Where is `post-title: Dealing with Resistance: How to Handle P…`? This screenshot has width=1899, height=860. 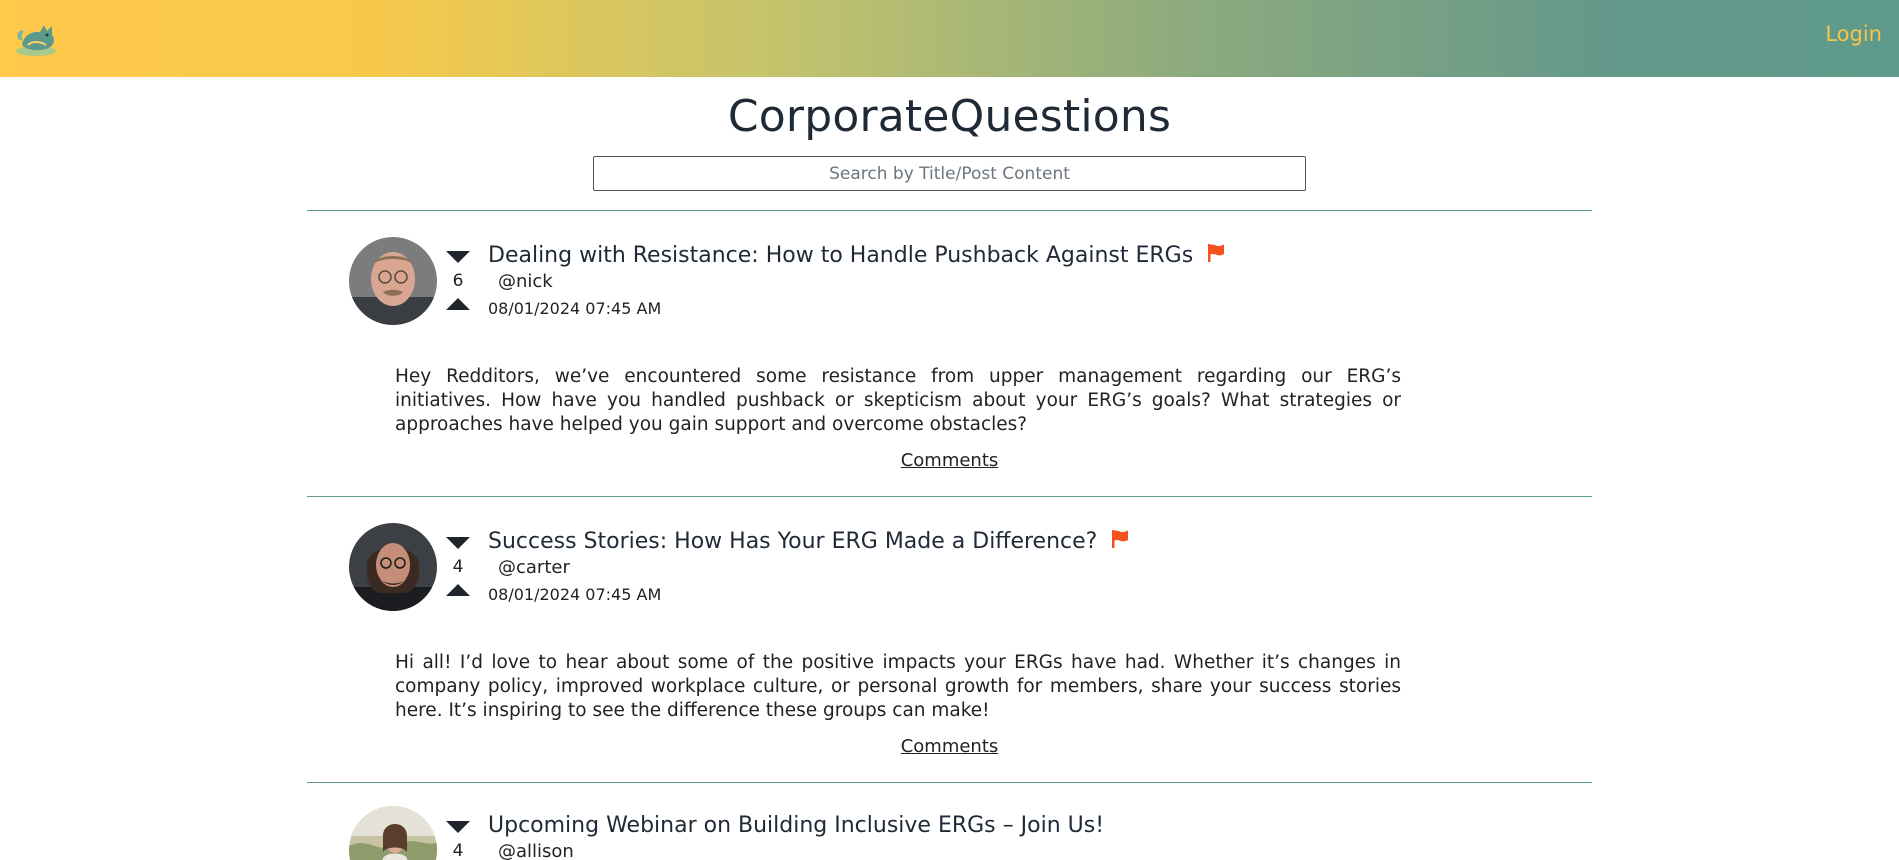 post-title: Dealing with Resistance: How to Handle P… is located at coordinates (857, 255).